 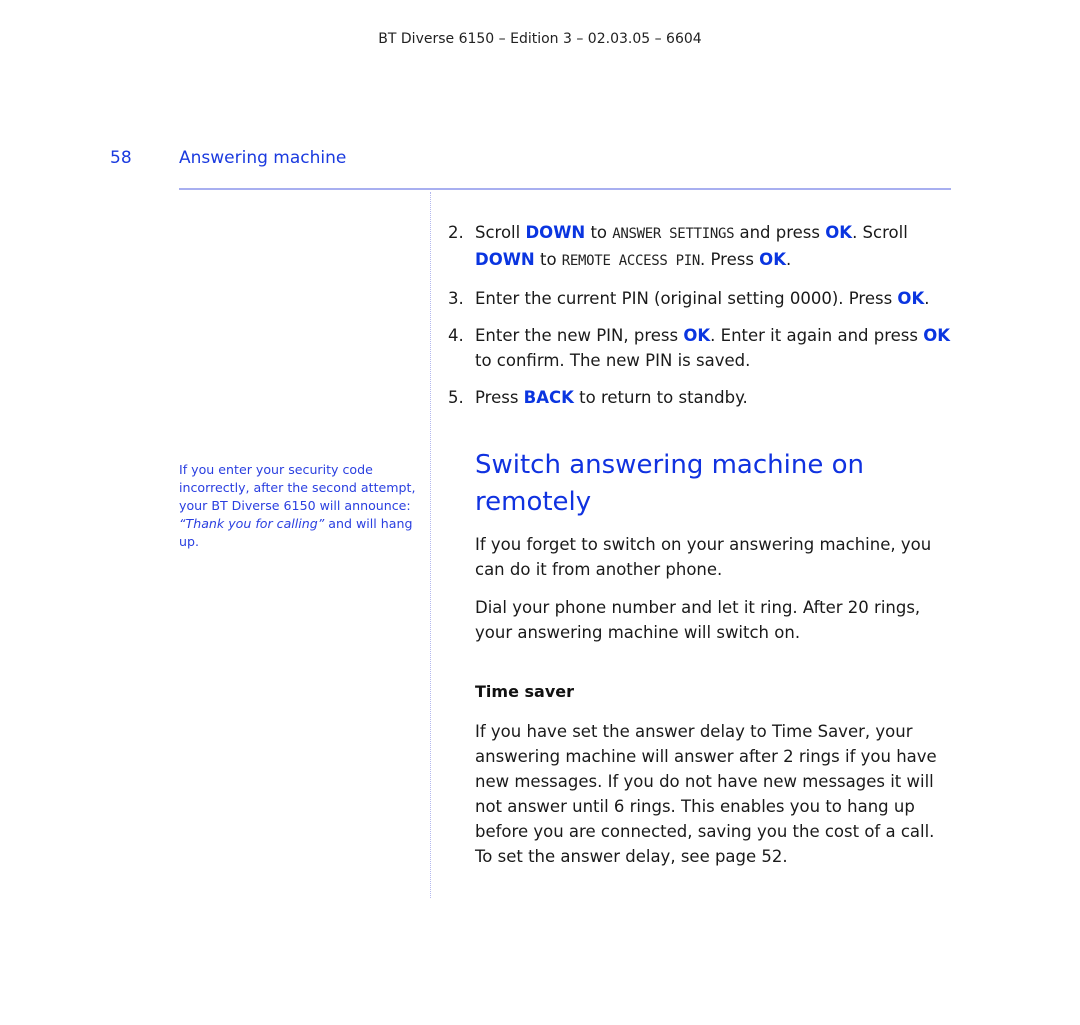 What do you see at coordinates (456, 298) in the screenshot?
I see `step-number: 3.` at bounding box center [456, 298].